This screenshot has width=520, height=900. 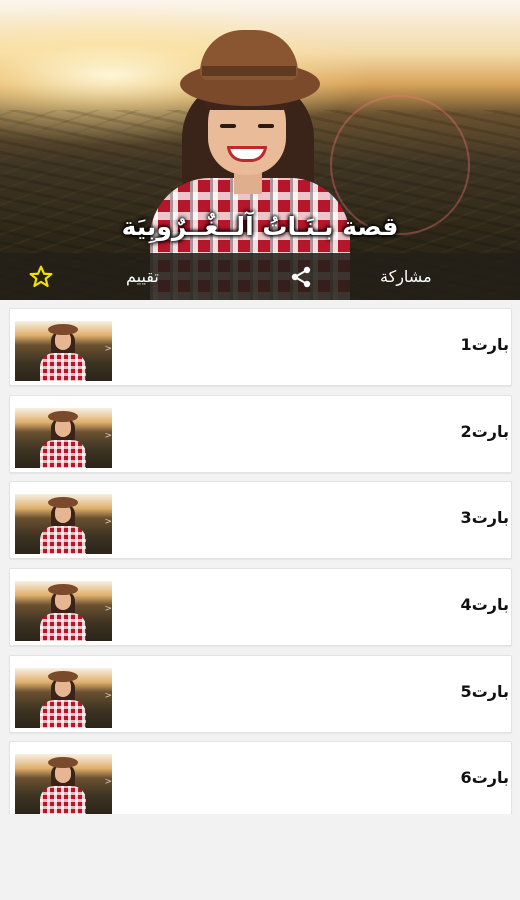 What do you see at coordinates (484, 777) in the screenshot?
I see `part-label: بارت6` at bounding box center [484, 777].